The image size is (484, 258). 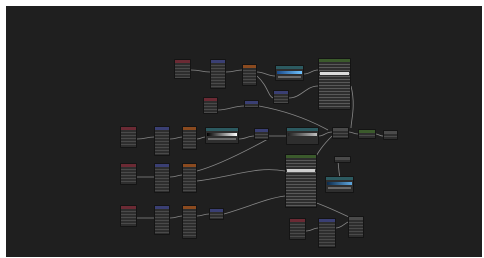 I want to click on node-material-output, so click(x=390, y=135).